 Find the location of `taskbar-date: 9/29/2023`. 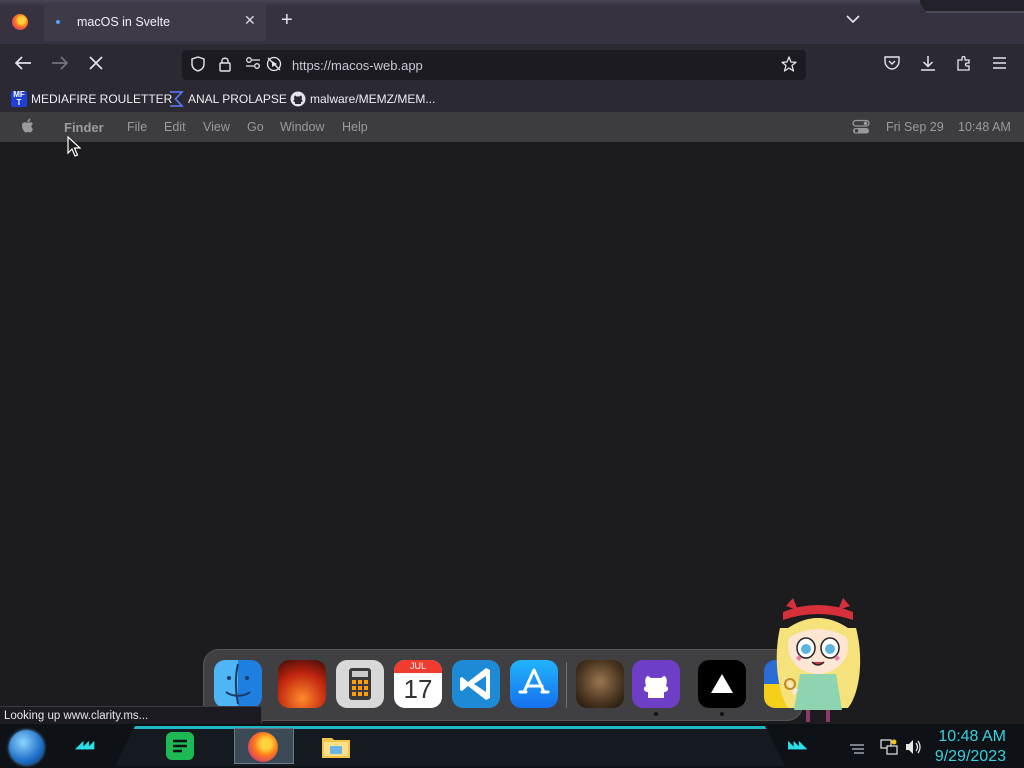

taskbar-date: 9/29/2023 is located at coordinates (970, 757).